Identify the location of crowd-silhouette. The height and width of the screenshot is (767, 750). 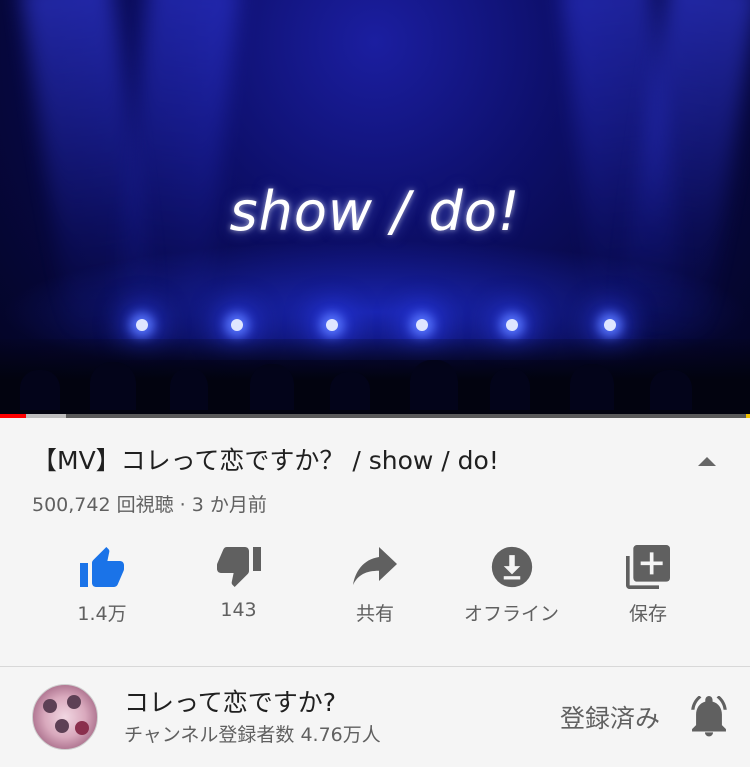
(375, 376).